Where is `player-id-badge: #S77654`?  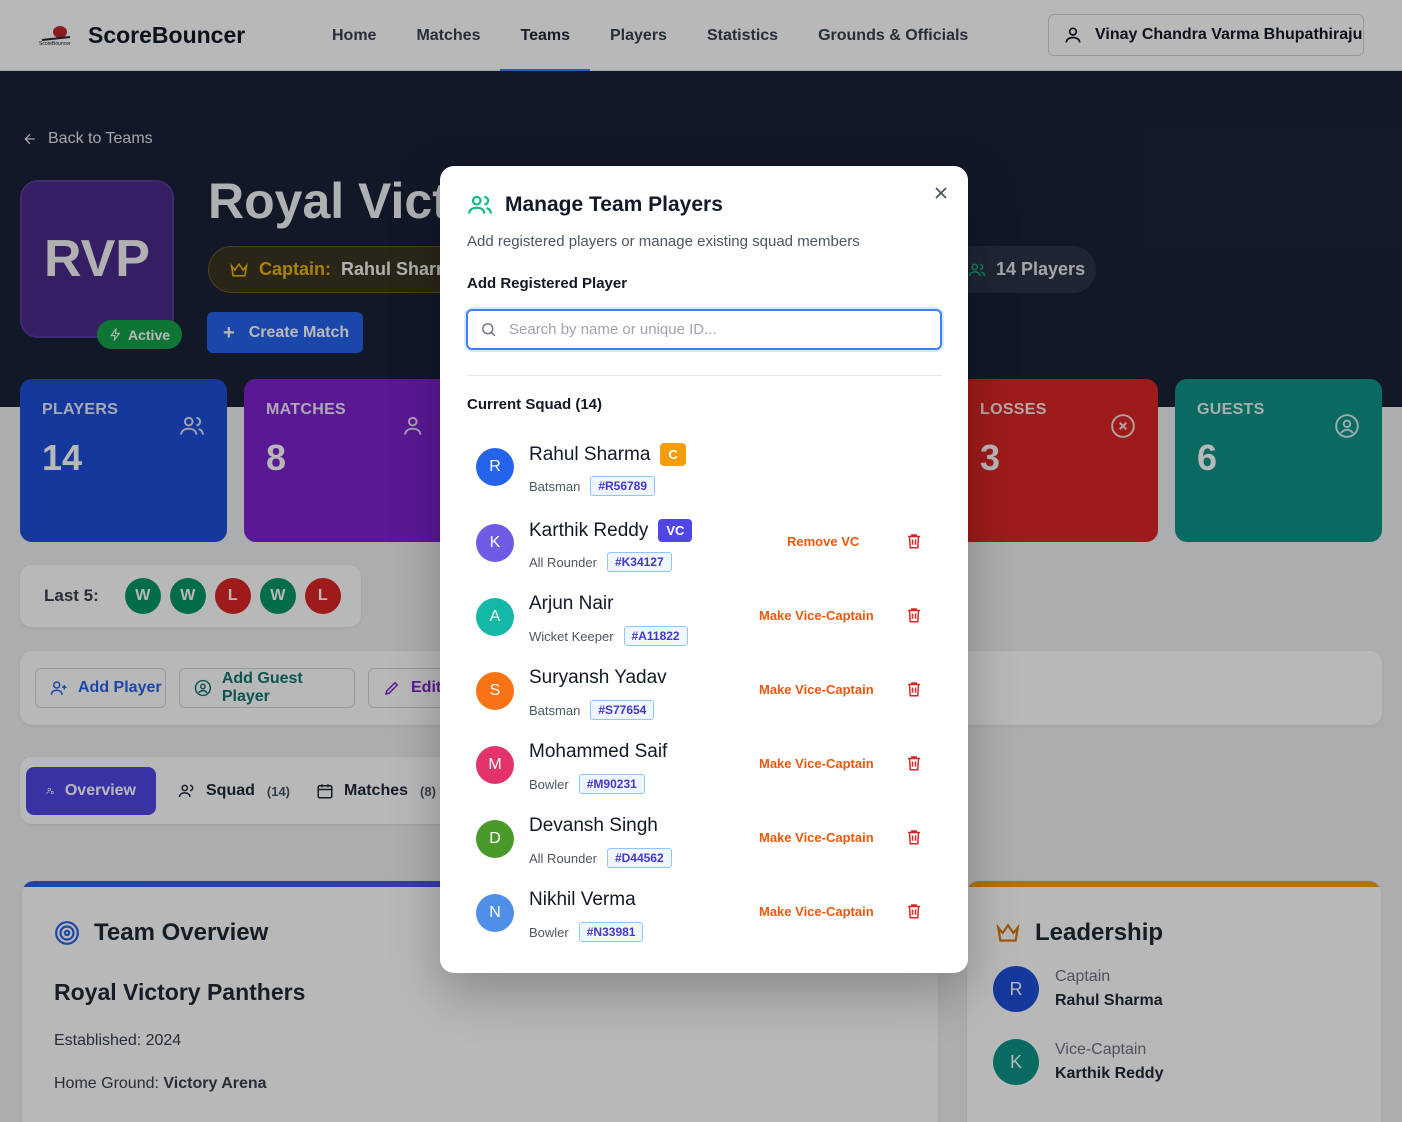 player-id-badge: #S77654 is located at coordinates (622, 710).